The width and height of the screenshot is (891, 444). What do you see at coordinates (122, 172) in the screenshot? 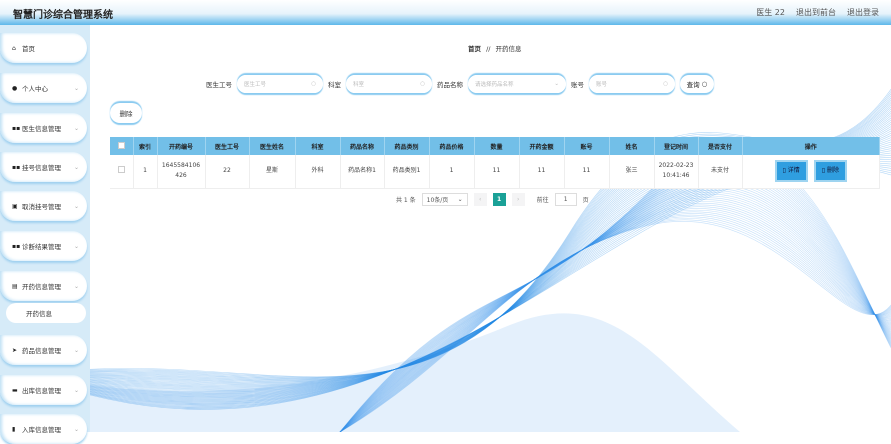
I see `row-checkbox` at bounding box center [122, 172].